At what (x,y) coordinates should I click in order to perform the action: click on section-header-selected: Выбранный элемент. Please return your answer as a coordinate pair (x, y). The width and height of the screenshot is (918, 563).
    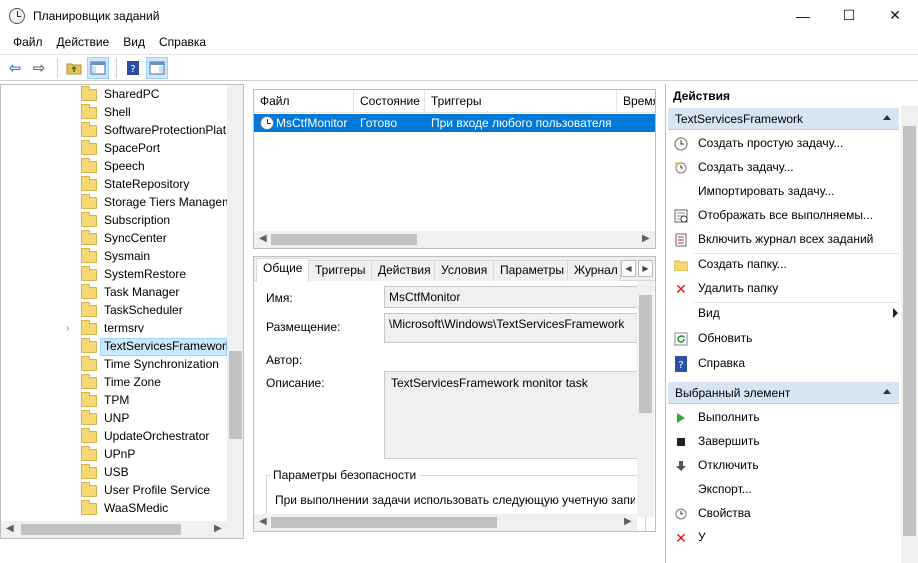
    Looking at the image, I should click on (783, 393).